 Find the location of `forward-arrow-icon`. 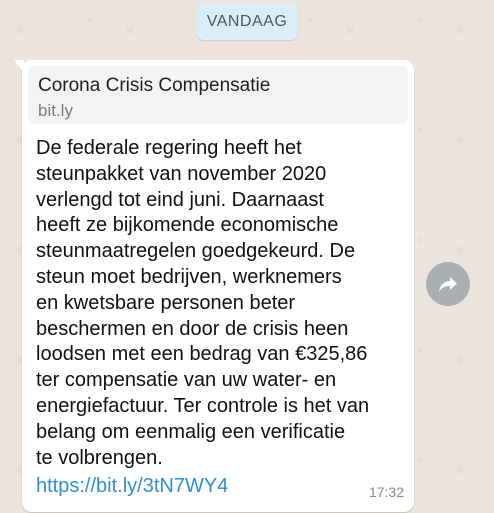

forward-arrow-icon is located at coordinates (448, 284).